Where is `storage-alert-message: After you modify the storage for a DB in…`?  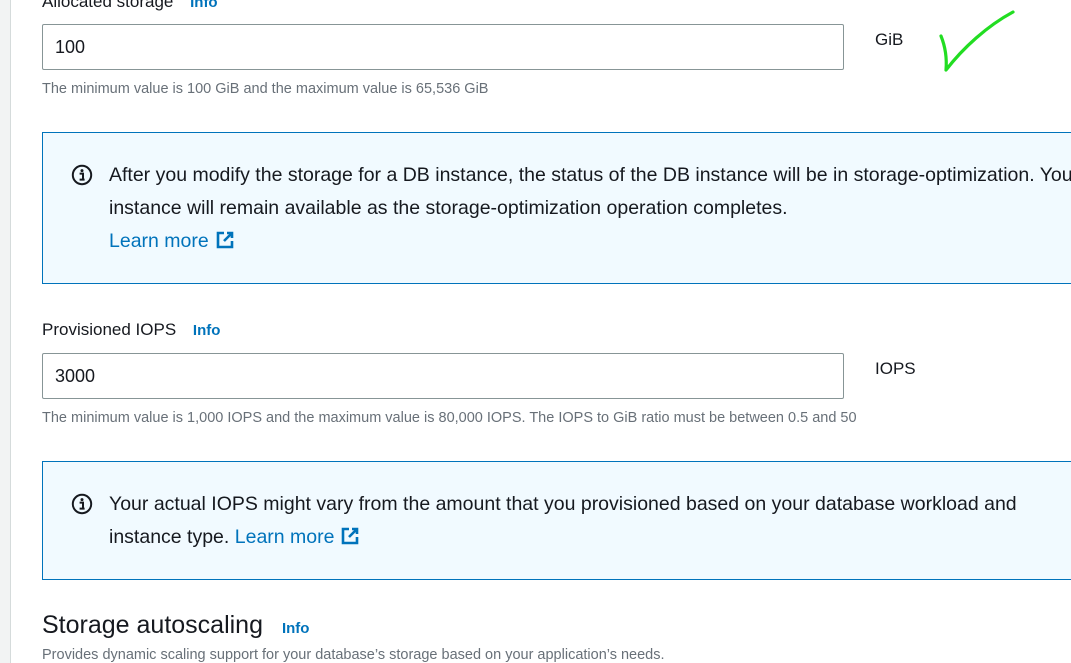 storage-alert-message: After you modify the storage for a DB in… is located at coordinates (590, 191).